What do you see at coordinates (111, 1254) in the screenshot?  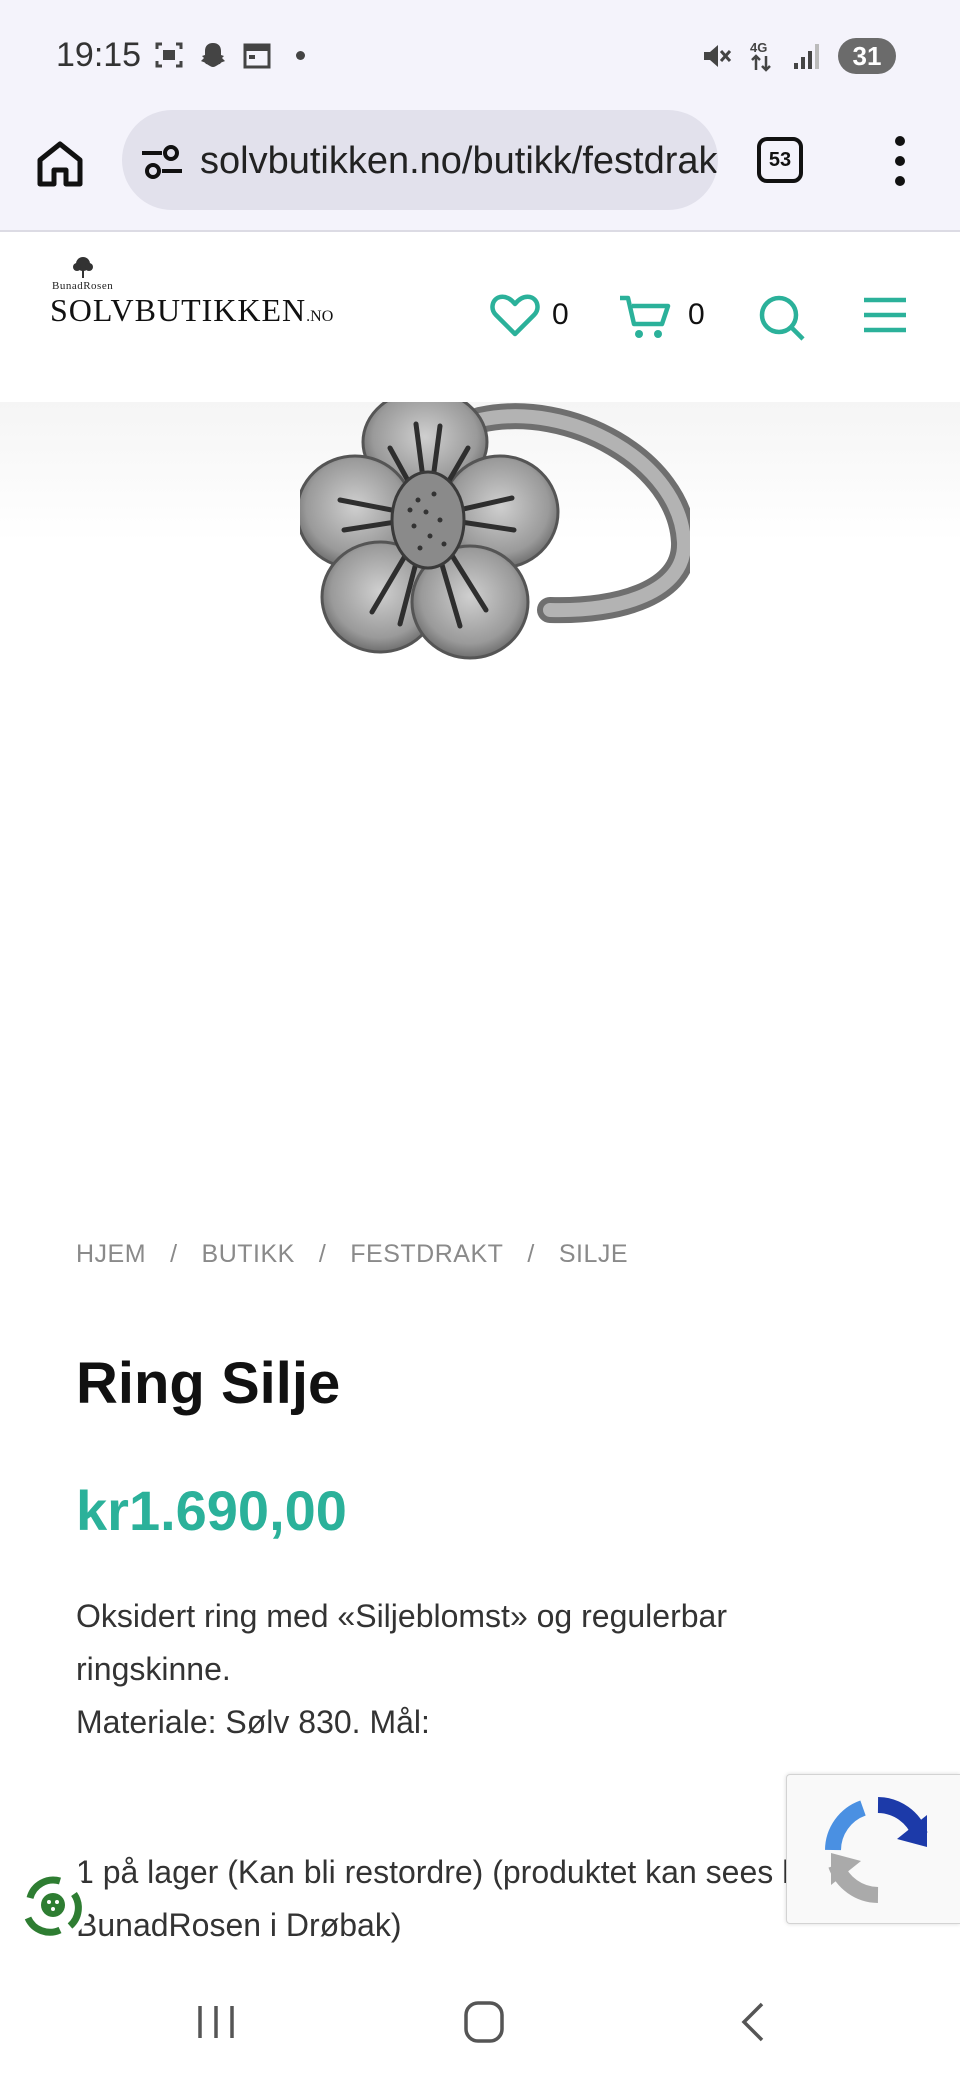 I see `breadcrumb-home: HJEM` at bounding box center [111, 1254].